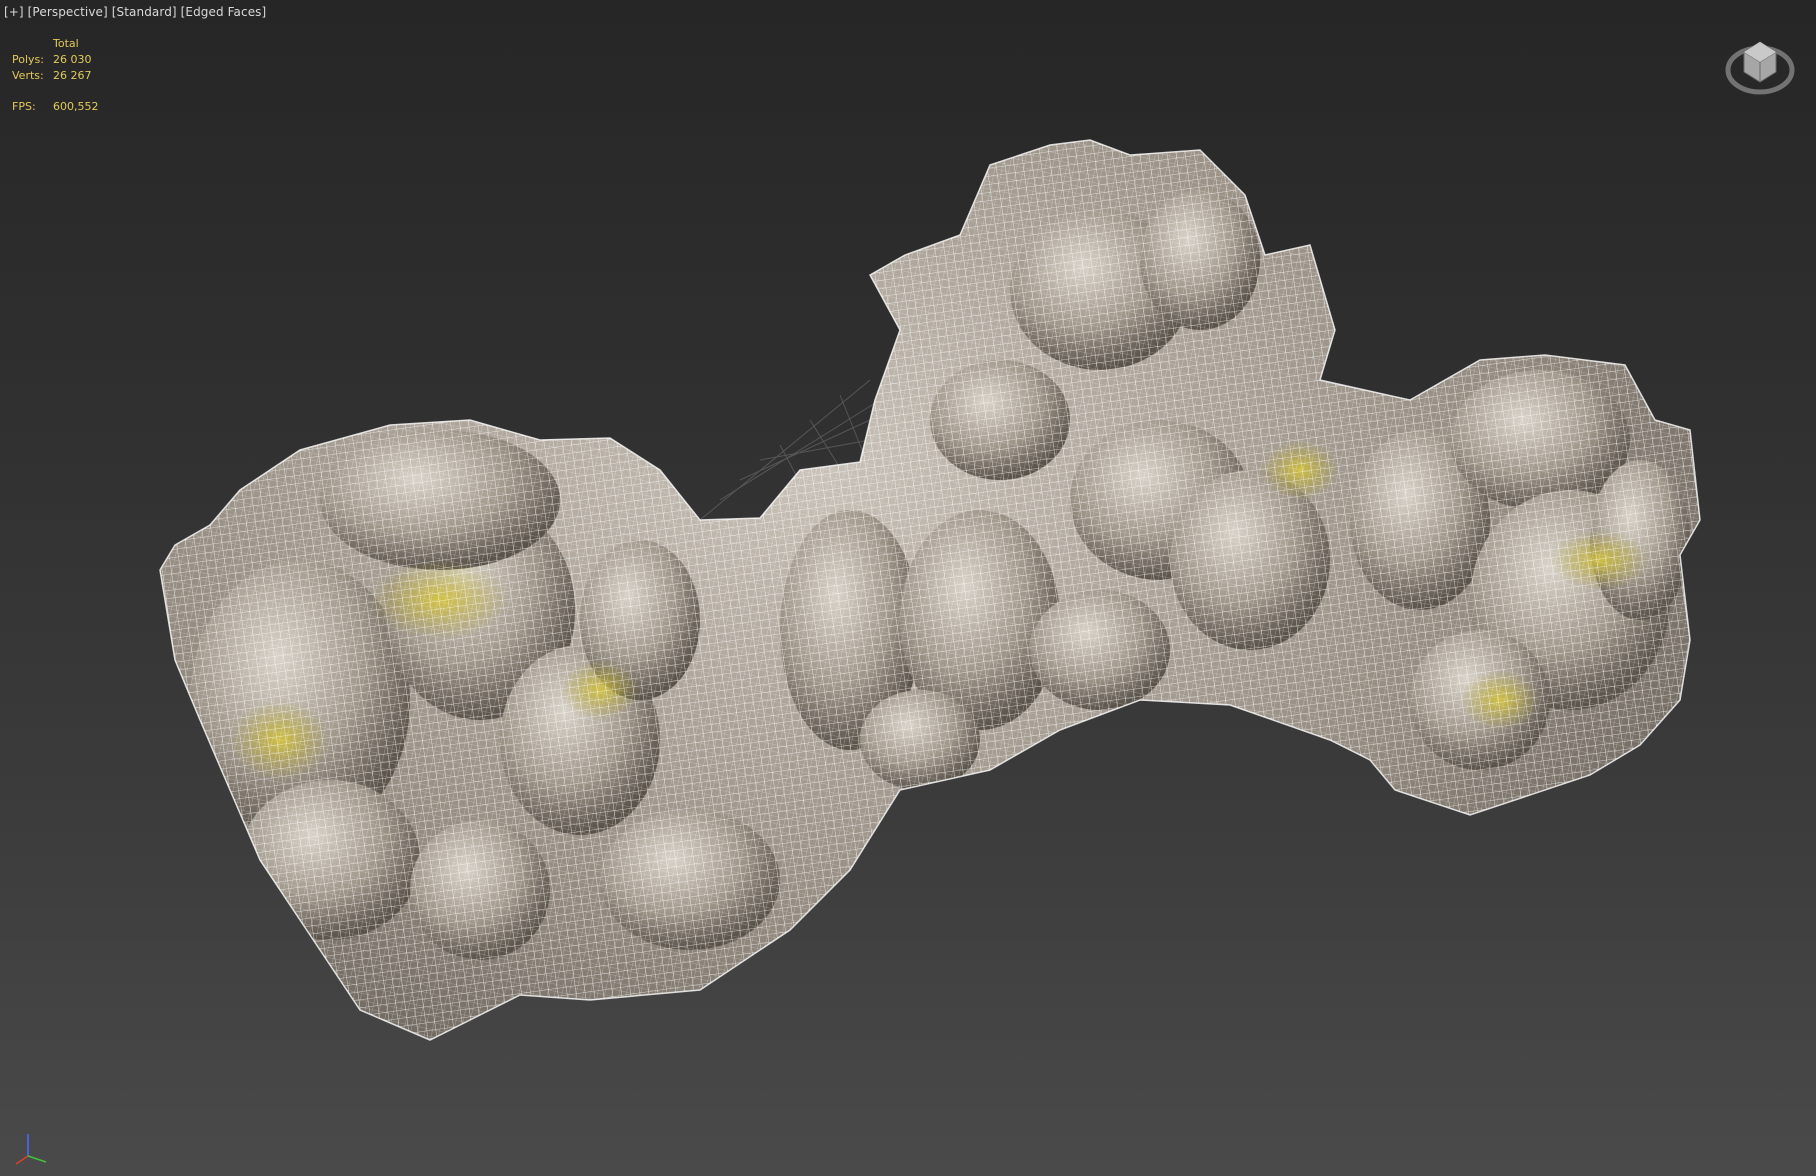 The image size is (1816, 1176). Describe the element at coordinates (72, 59) in the screenshot. I see `polys-value: 26 030` at that location.